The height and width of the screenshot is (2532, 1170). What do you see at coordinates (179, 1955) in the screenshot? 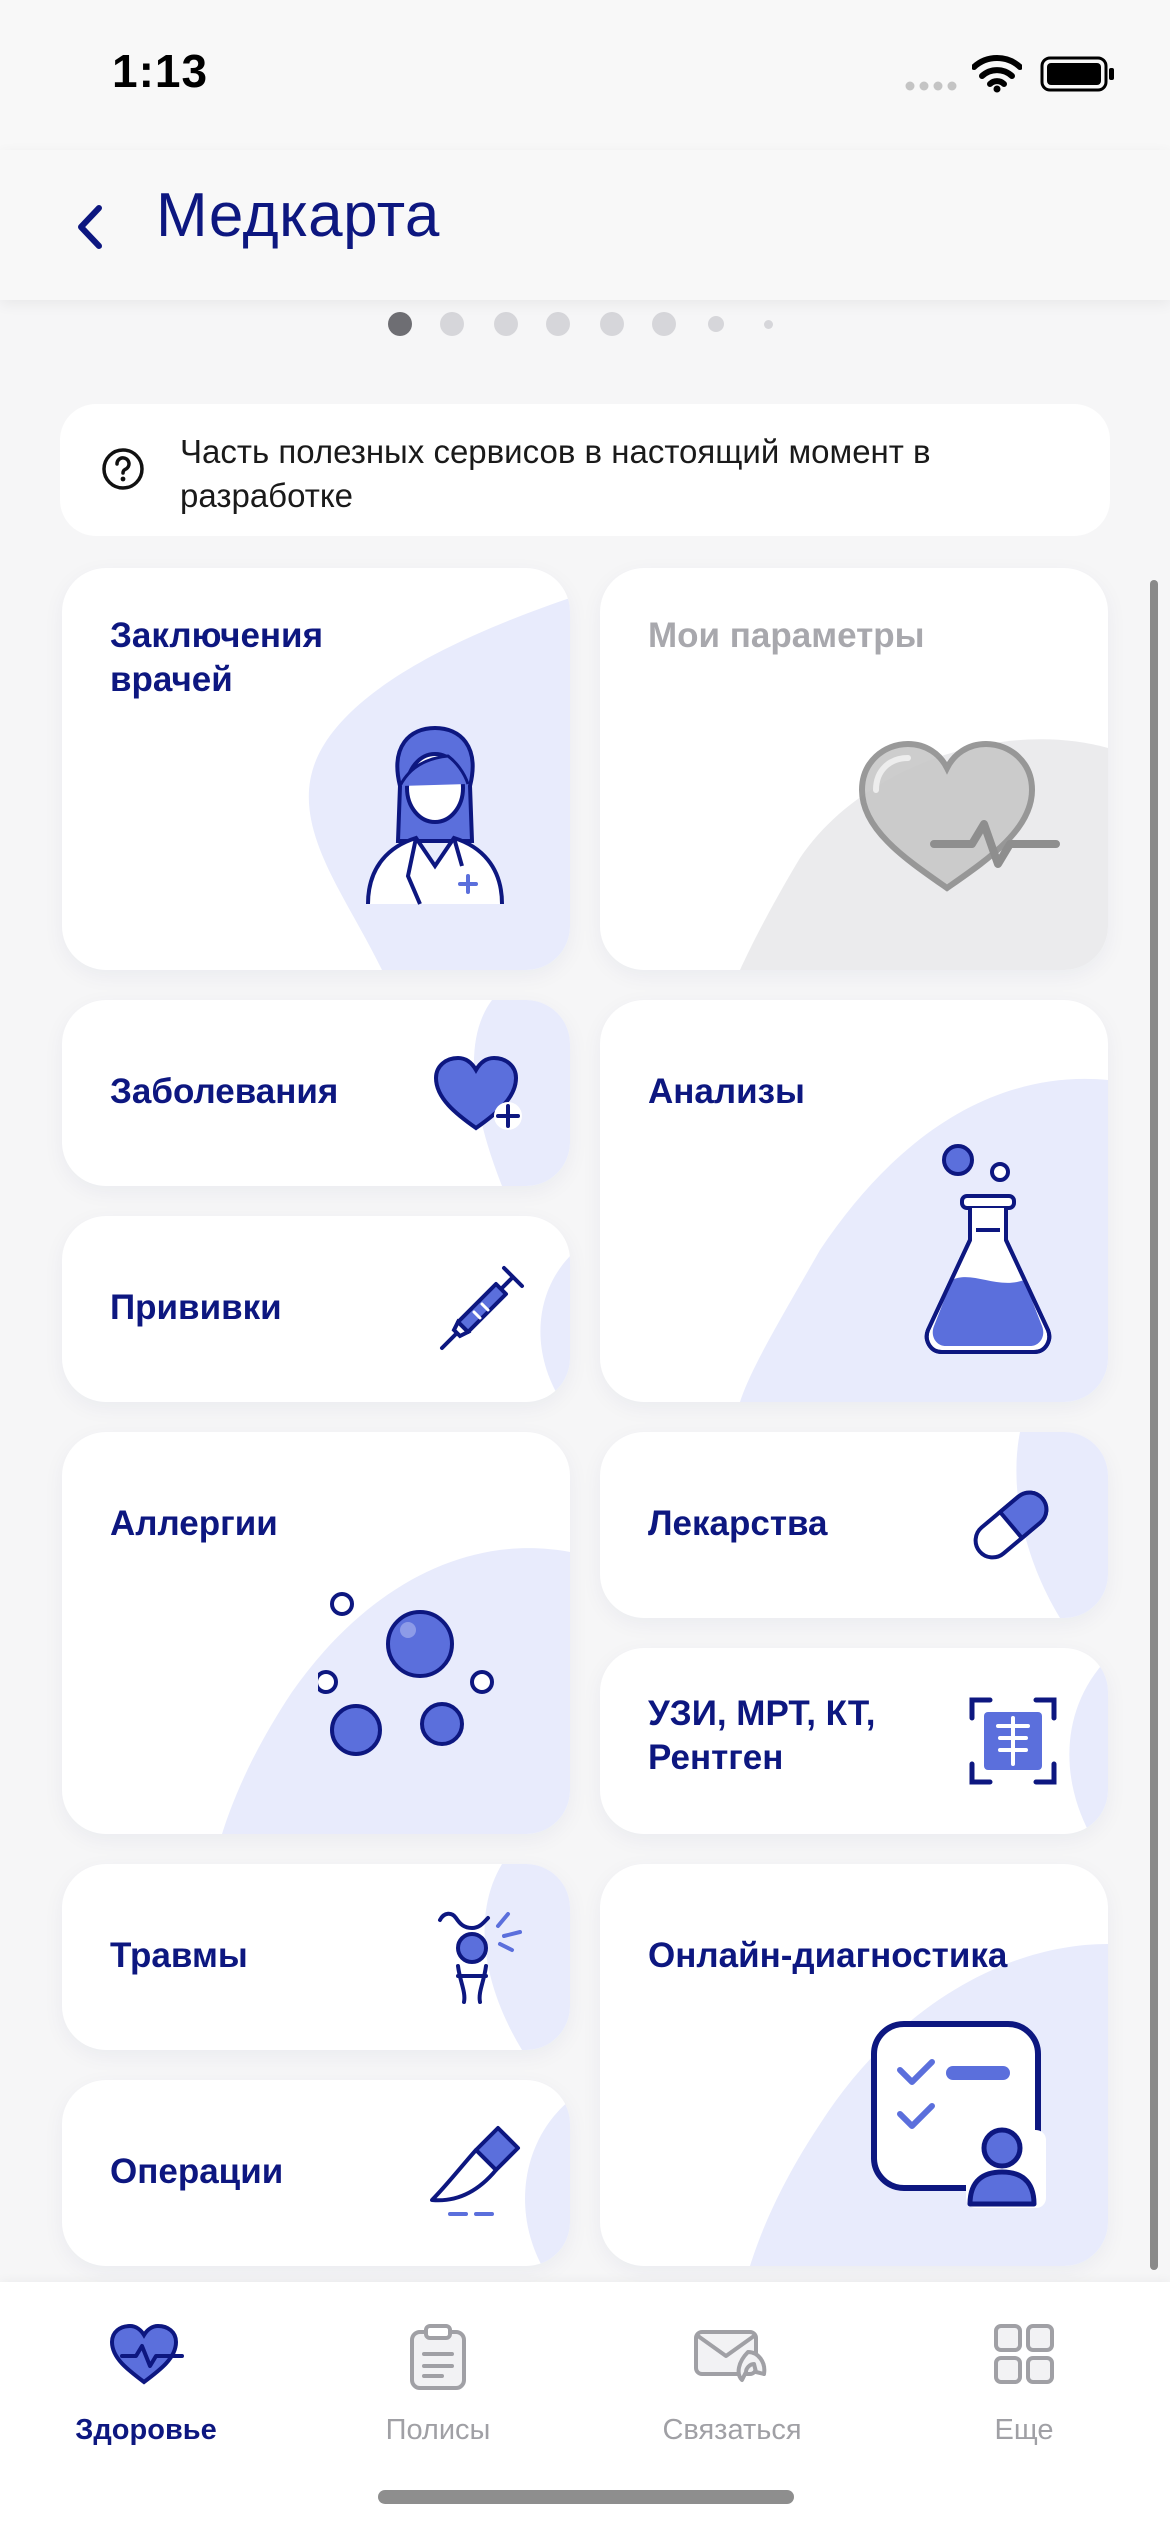
I see `card-label: Травмы` at bounding box center [179, 1955].